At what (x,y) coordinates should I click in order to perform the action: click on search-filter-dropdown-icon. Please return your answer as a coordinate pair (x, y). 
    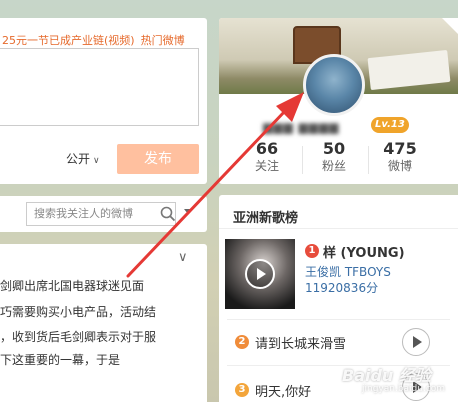
    Looking at the image, I should click on (188, 211).